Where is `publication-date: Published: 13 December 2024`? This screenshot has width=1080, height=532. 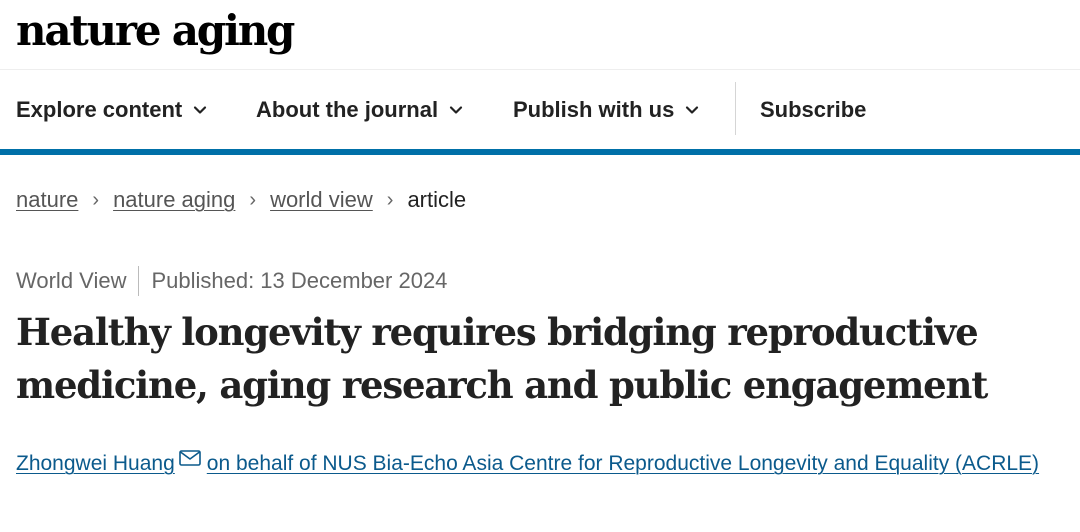
publication-date: Published: 13 December 2024 is located at coordinates (299, 280).